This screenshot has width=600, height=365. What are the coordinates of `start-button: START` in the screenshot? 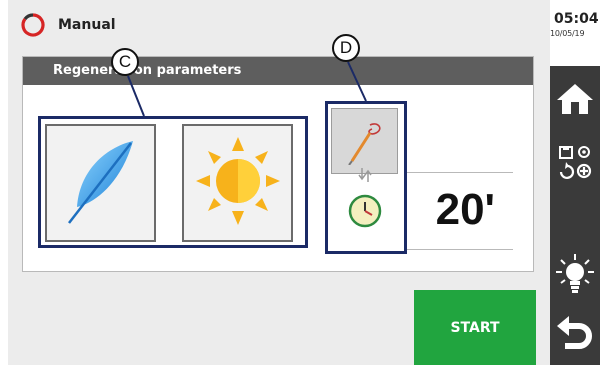 It's located at (475, 327).